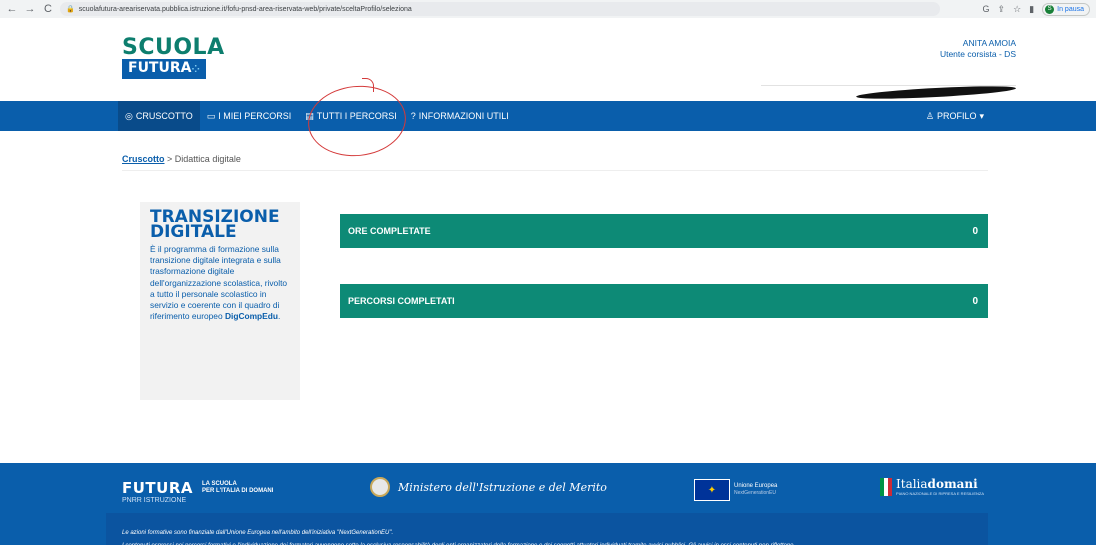 This screenshot has width=1096, height=553. What do you see at coordinates (664, 231) in the screenshot?
I see `stat-ore-completate: ORE COMPLETATE 0` at bounding box center [664, 231].